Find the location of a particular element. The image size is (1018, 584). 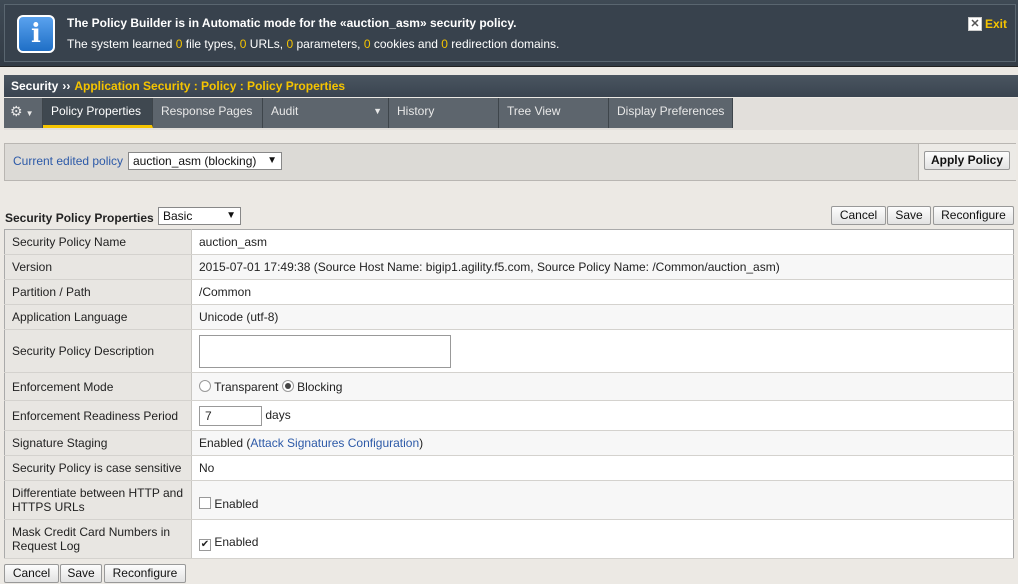

mask-credit-card-cell: ✔ Enabled is located at coordinates (602, 539).